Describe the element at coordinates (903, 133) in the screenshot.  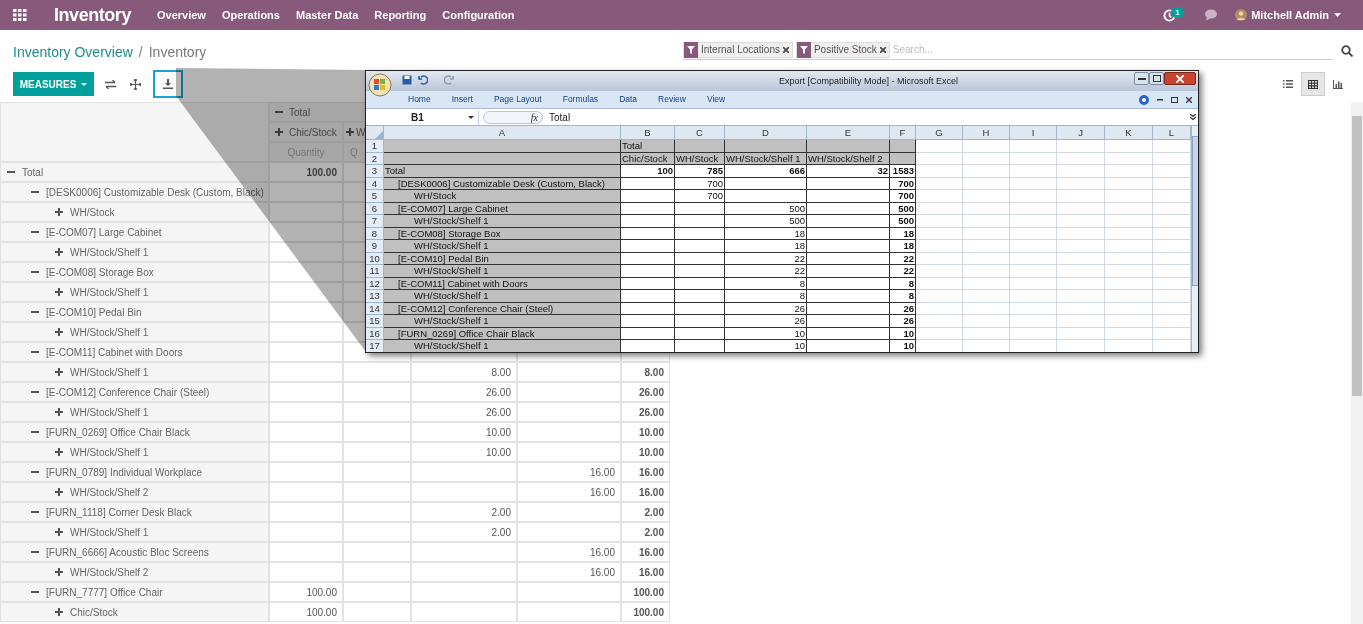
I see `column-heading: F` at that location.